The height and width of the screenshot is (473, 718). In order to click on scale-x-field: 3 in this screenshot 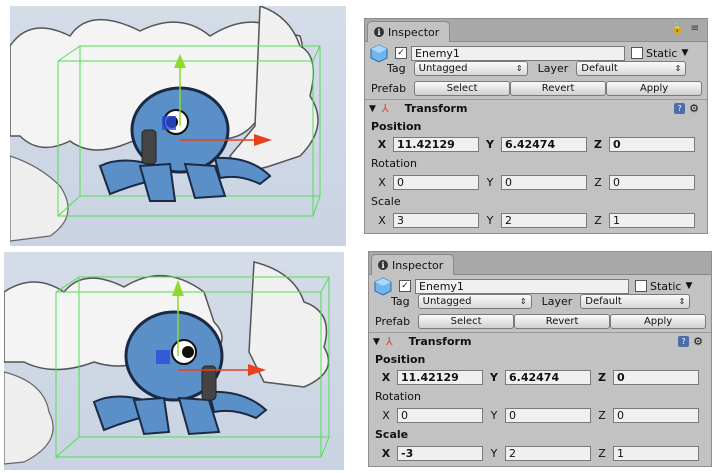, I will do `click(436, 220)`.